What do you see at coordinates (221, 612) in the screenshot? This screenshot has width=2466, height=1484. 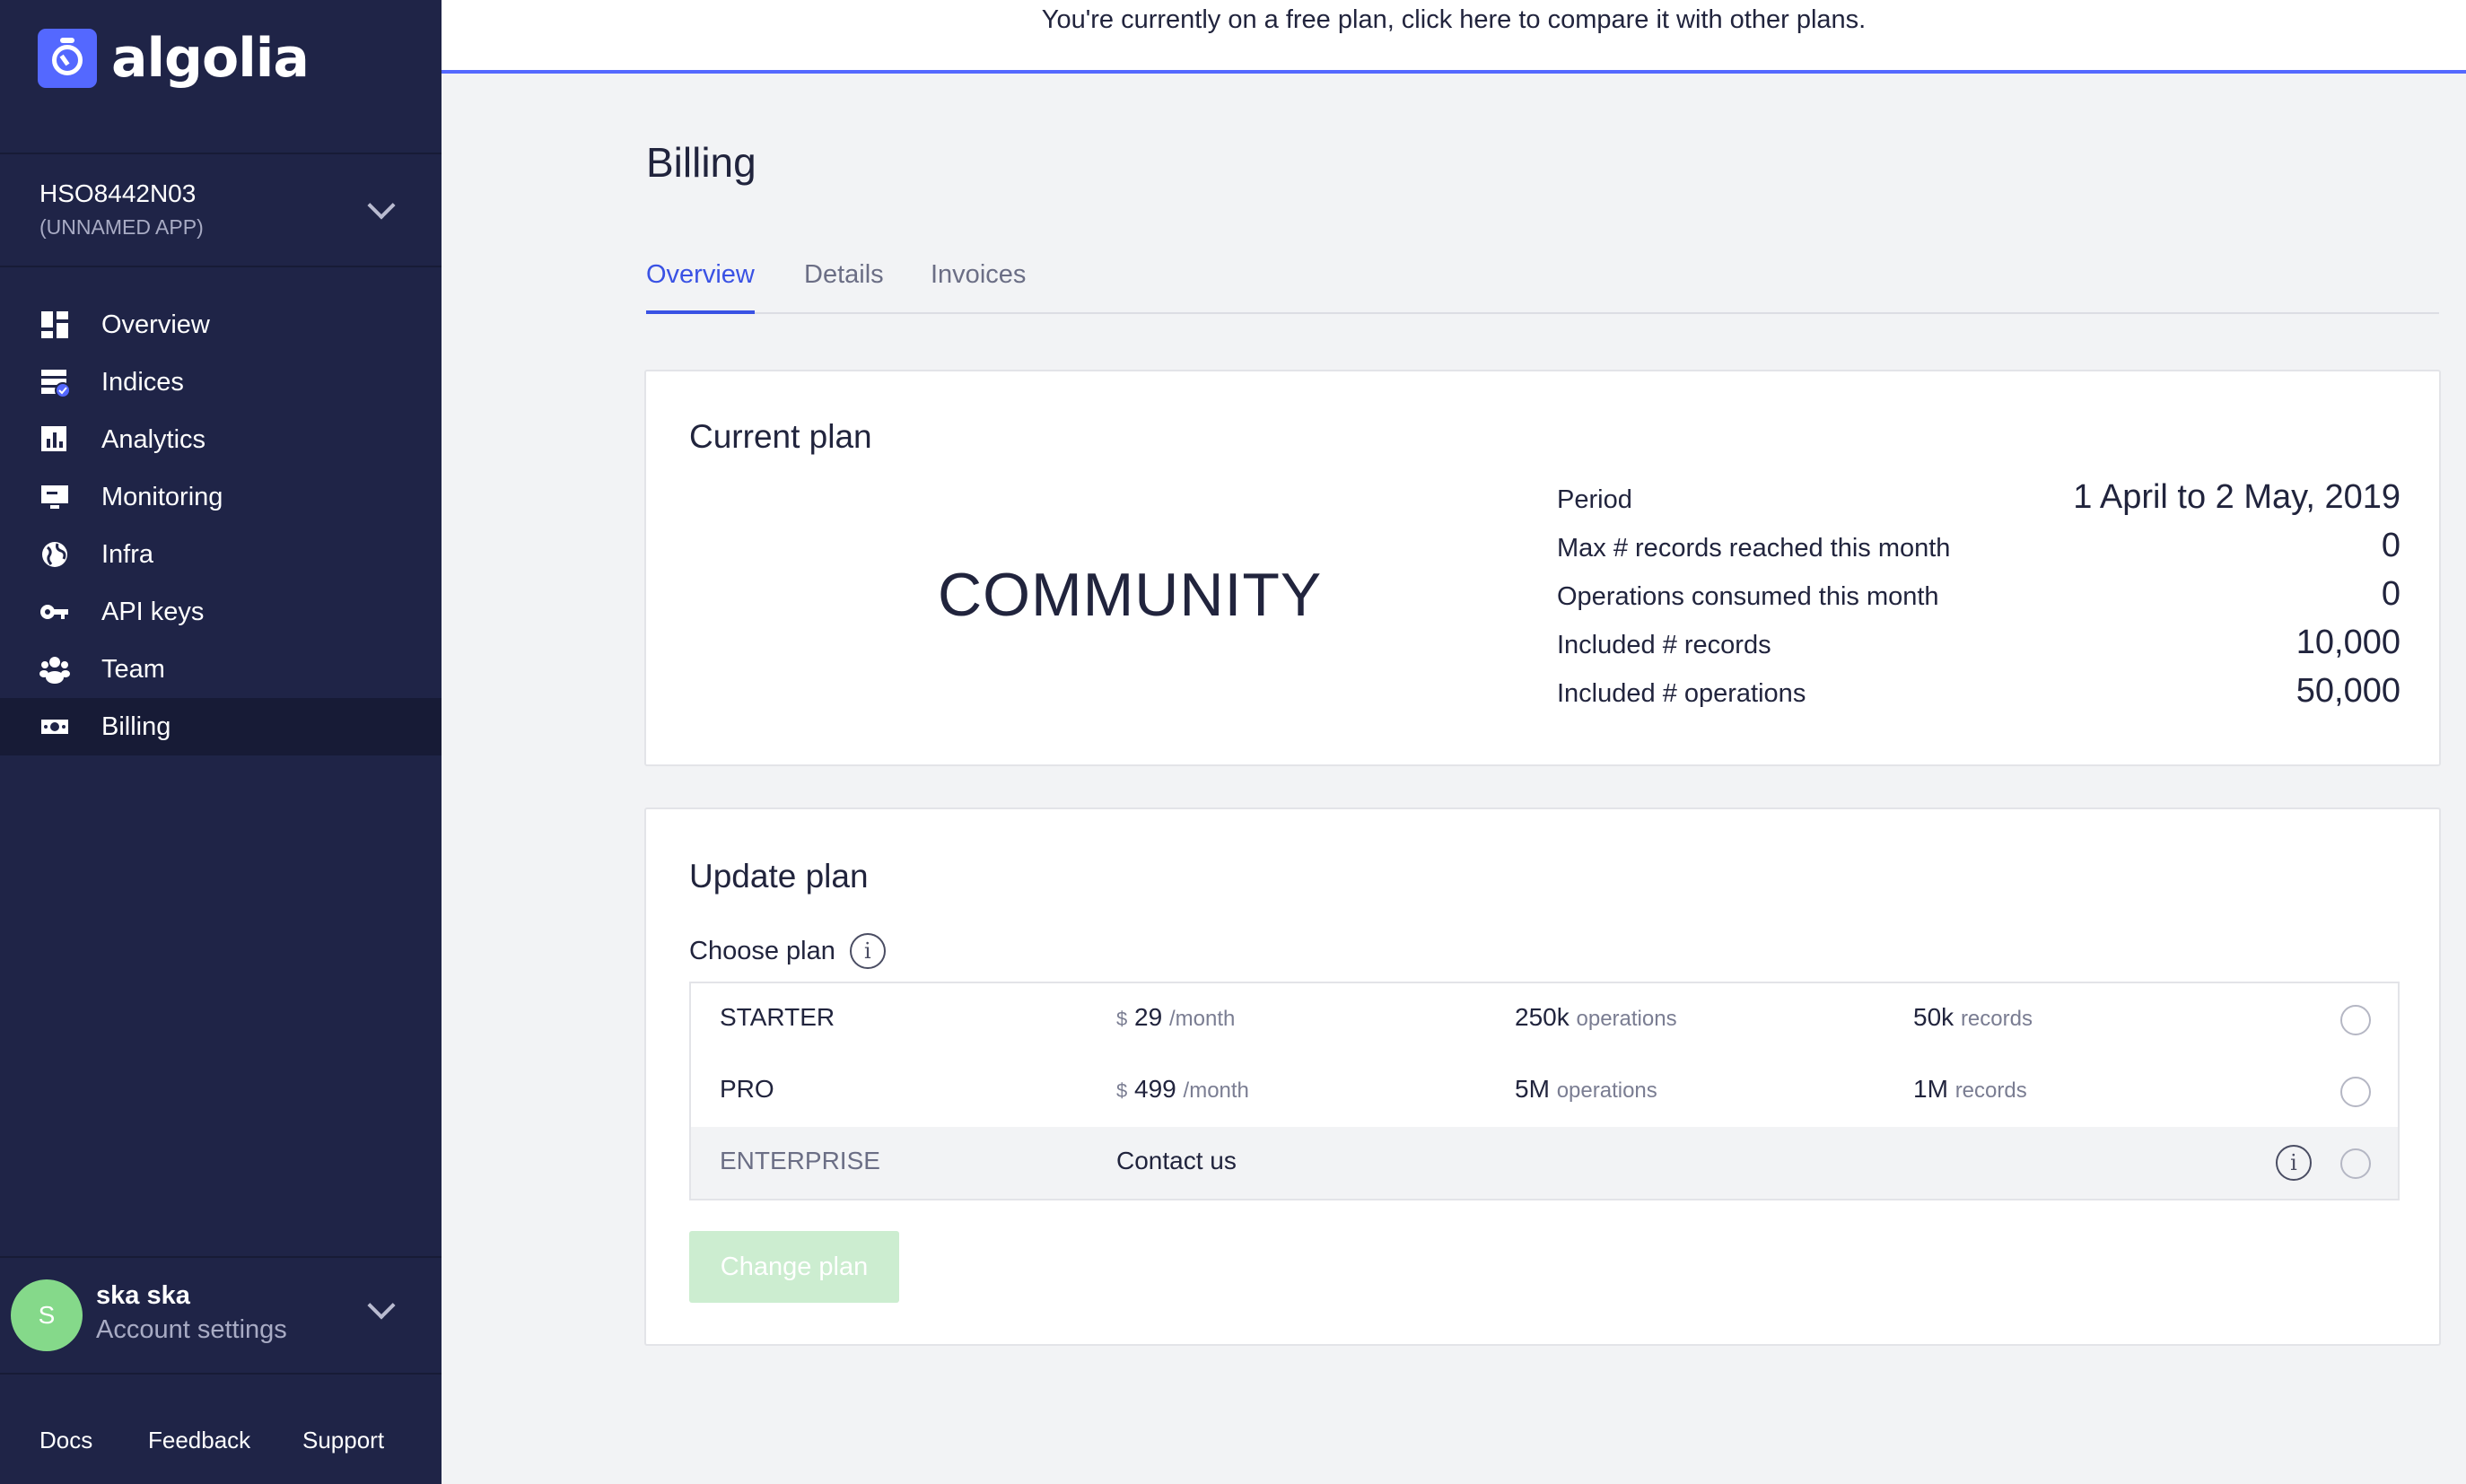 I see `sidebar-item-api-keys: API keys` at bounding box center [221, 612].